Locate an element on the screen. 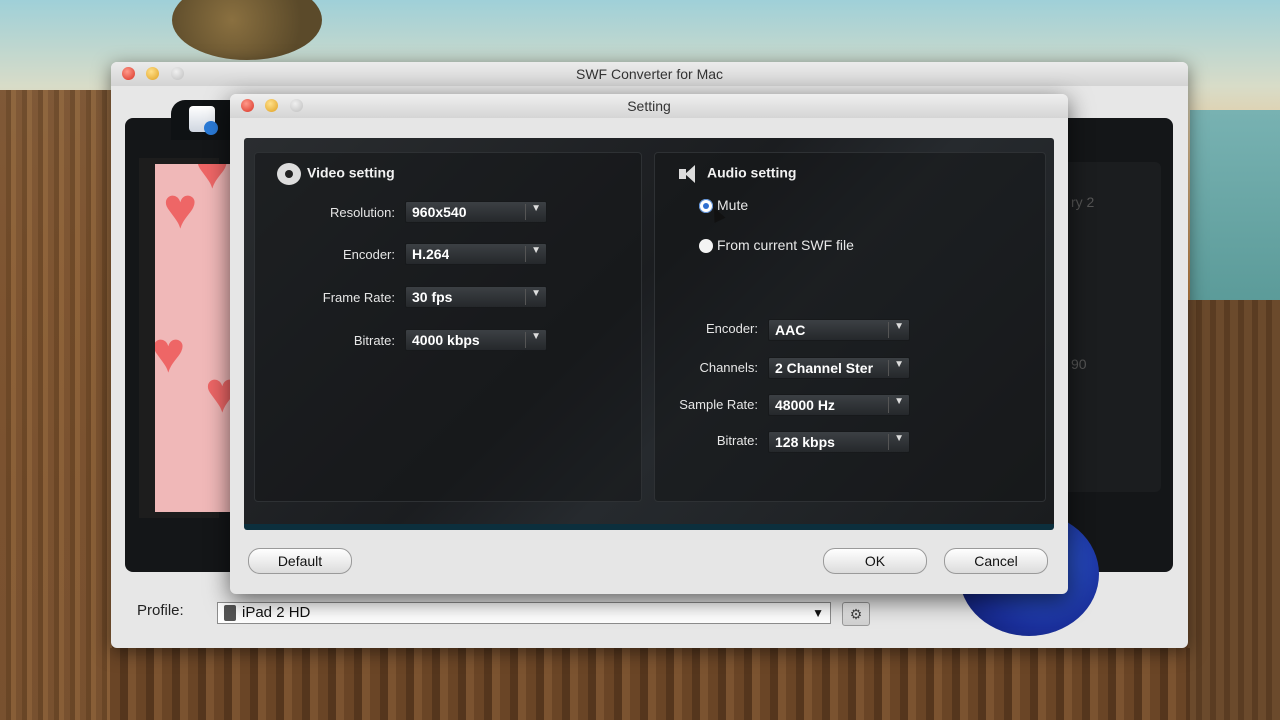 Image resolution: width=1280 pixels, height=720 pixels. gear-icon: ⚙ is located at coordinates (856, 614).